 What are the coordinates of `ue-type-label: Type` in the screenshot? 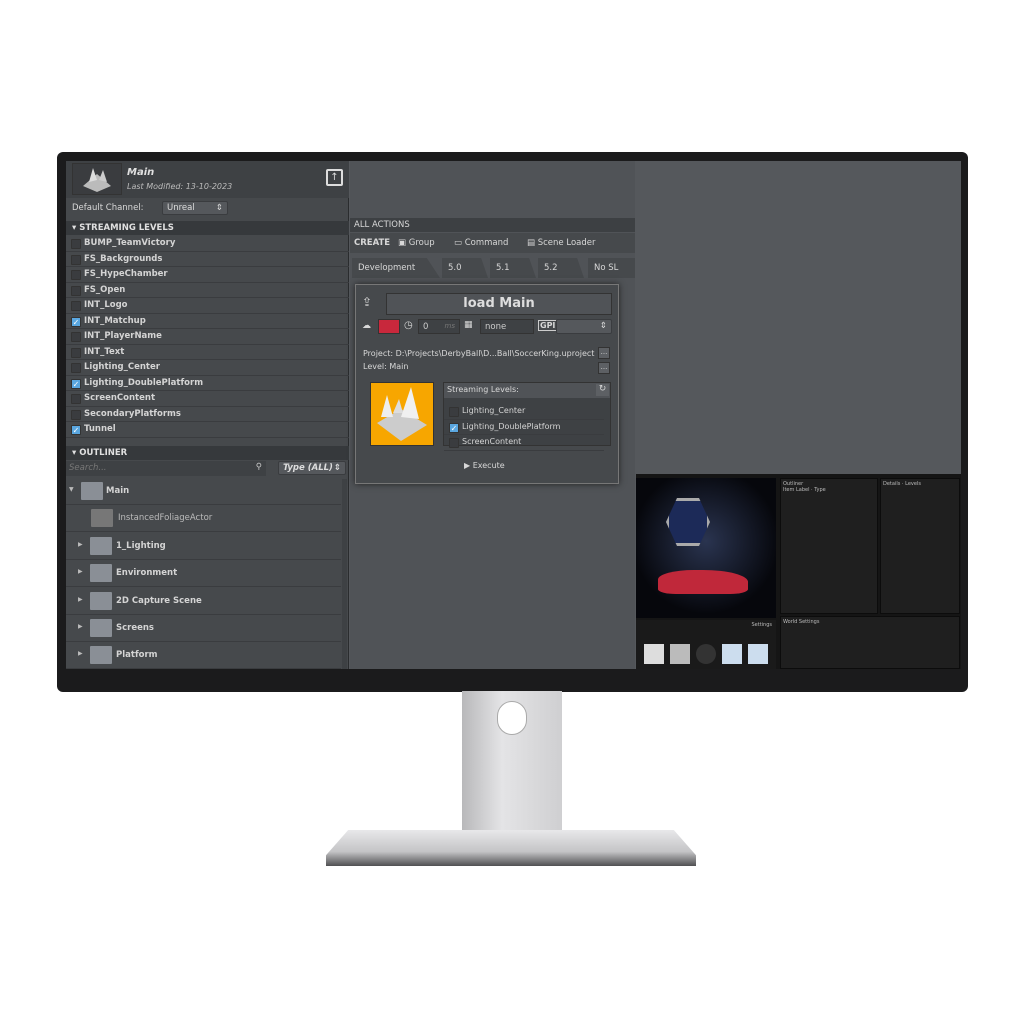 It's located at (820, 490).